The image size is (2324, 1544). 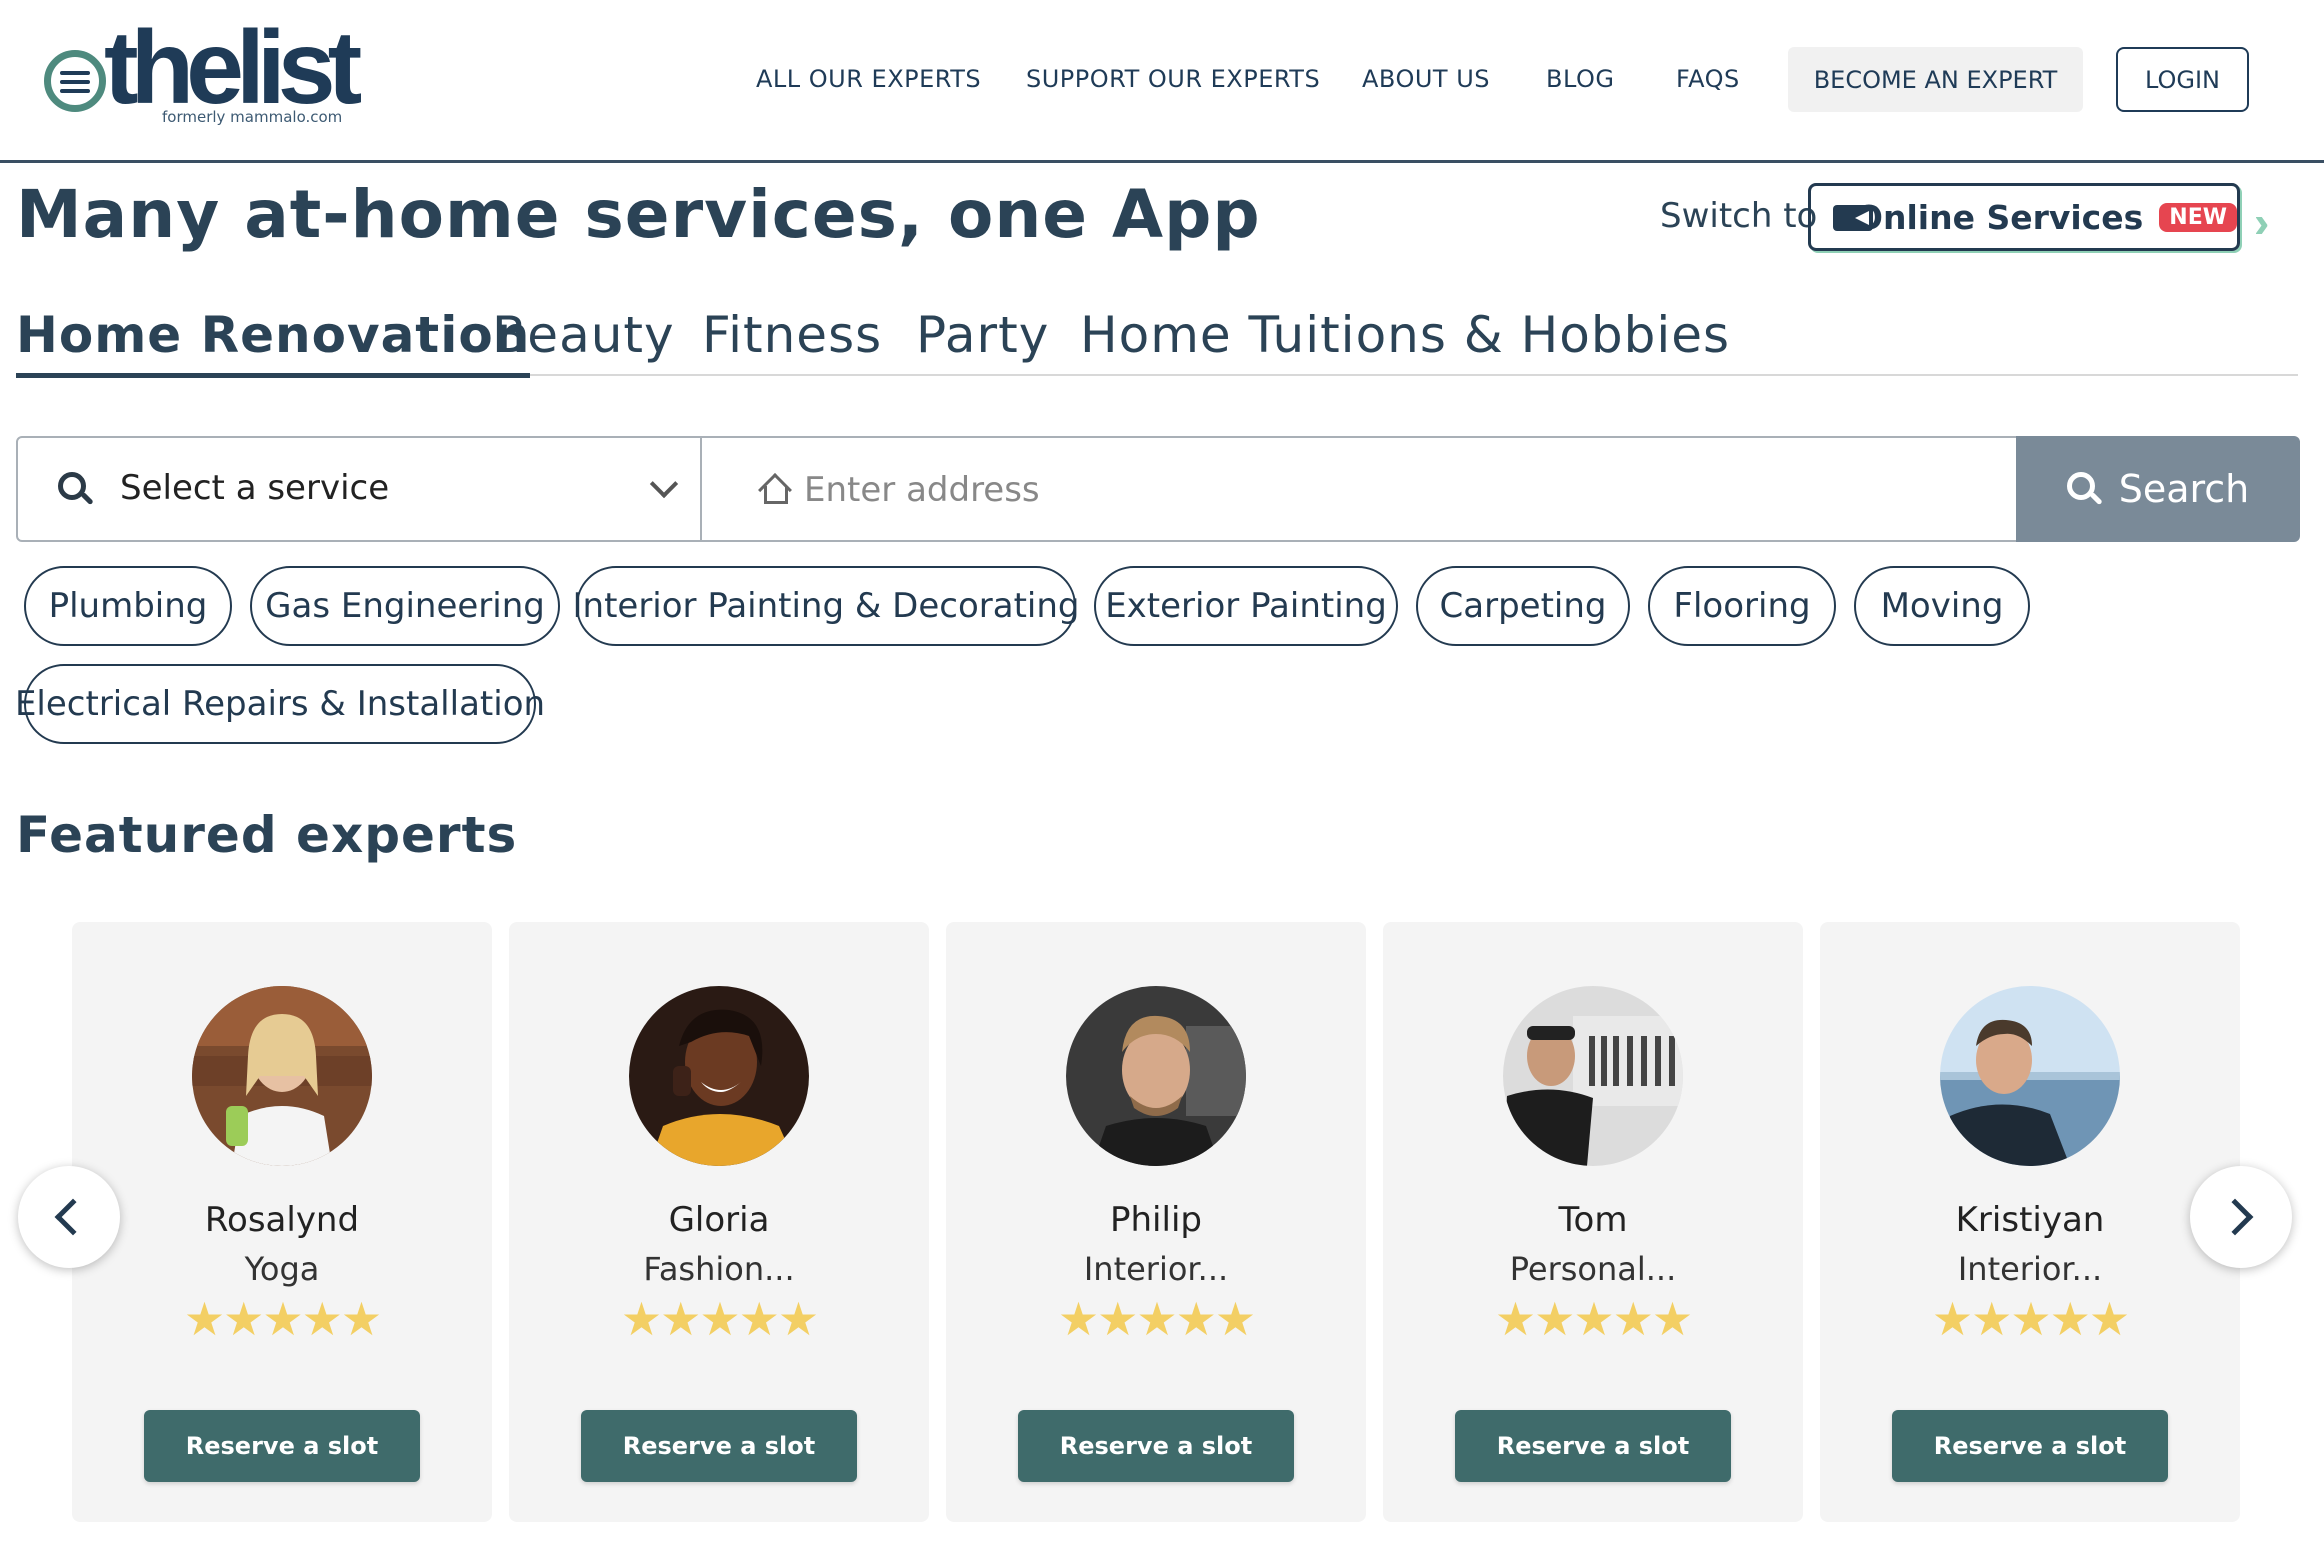 I want to click on expert-name: Rosalynd, so click(x=282, y=1220).